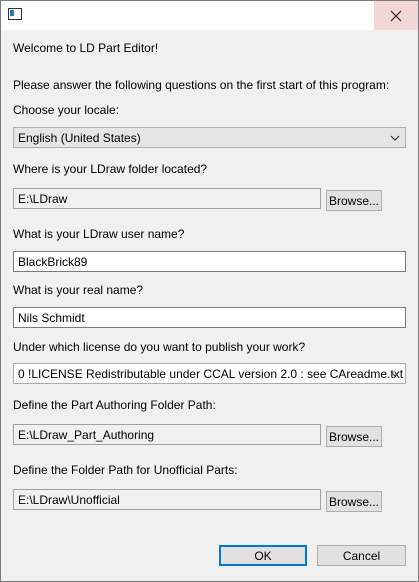  I want to click on ldraw-folder-label: Where is your LDraw folder located?, so click(110, 169).